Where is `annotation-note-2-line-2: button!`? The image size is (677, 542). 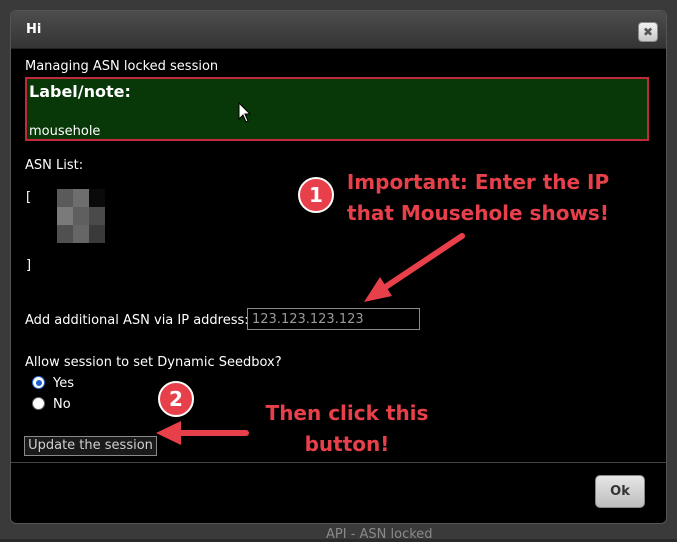 annotation-note-2-line-2: button! is located at coordinates (347, 444).